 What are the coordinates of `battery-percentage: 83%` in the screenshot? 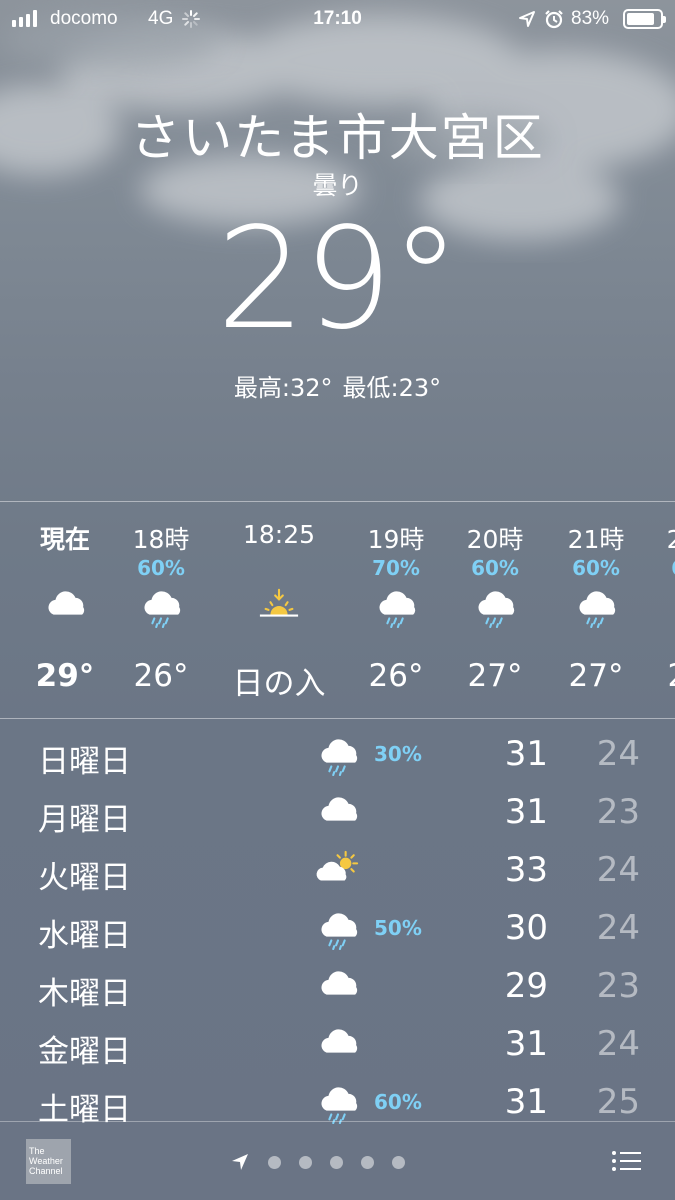 It's located at (590, 18).